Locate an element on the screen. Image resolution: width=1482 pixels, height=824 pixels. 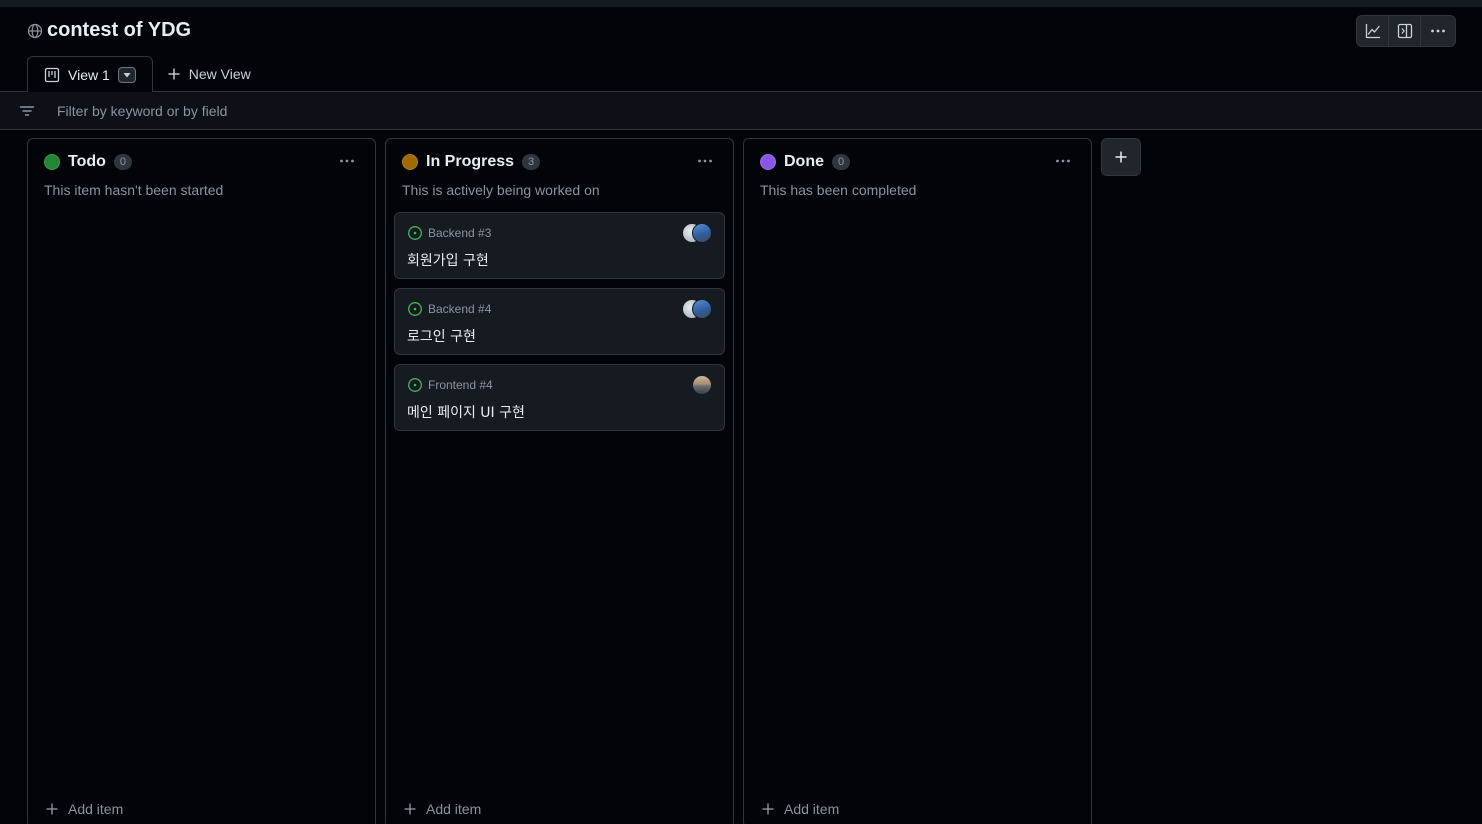
column-name: Todo is located at coordinates (87, 161).